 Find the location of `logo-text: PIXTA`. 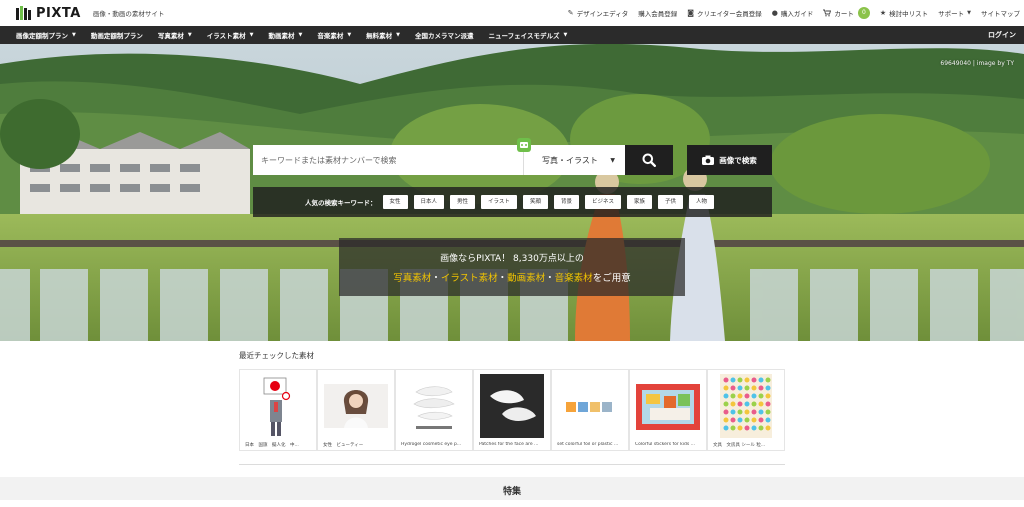

logo-text: PIXTA is located at coordinates (58, 13).